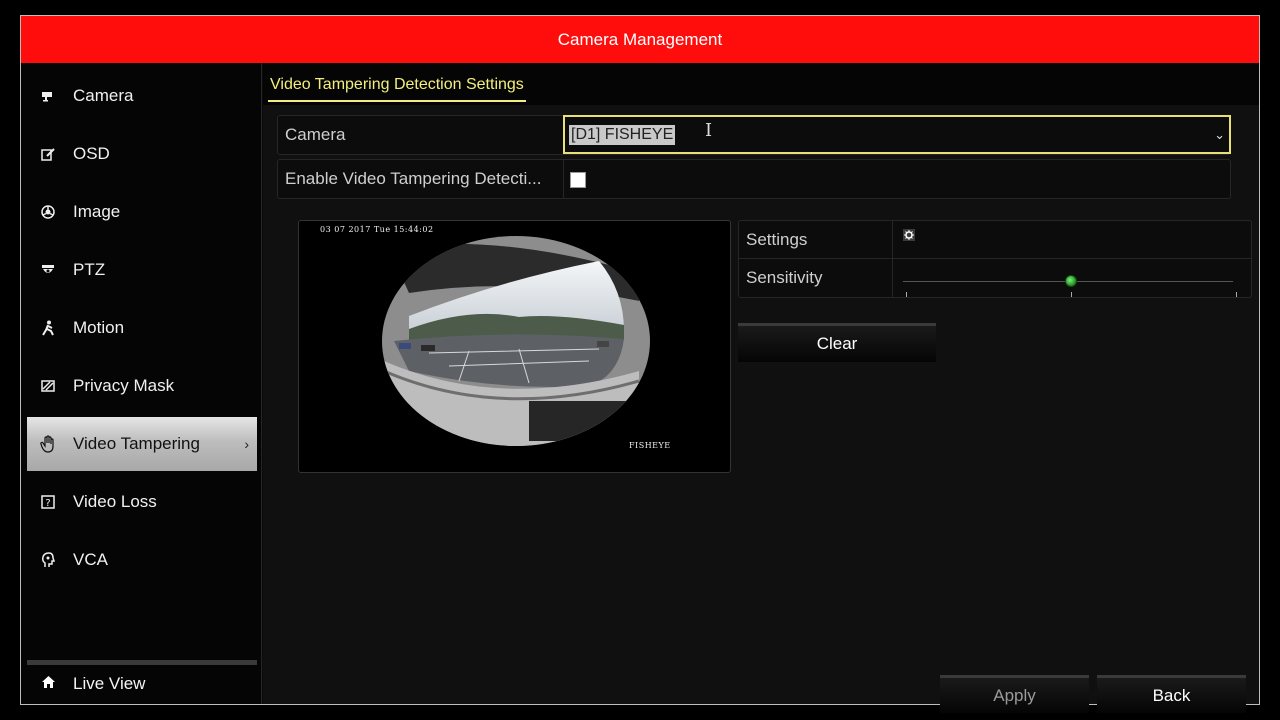  What do you see at coordinates (397, 85) in the screenshot?
I see `tab-video-tampering-detection-settings: Video Tampering Detection Settings` at bounding box center [397, 85].